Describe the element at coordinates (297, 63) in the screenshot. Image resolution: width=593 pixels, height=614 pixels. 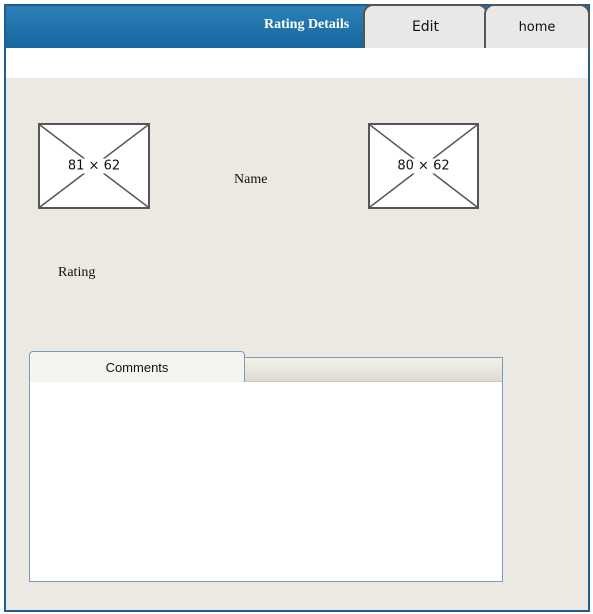
I see `header-band` at that location.